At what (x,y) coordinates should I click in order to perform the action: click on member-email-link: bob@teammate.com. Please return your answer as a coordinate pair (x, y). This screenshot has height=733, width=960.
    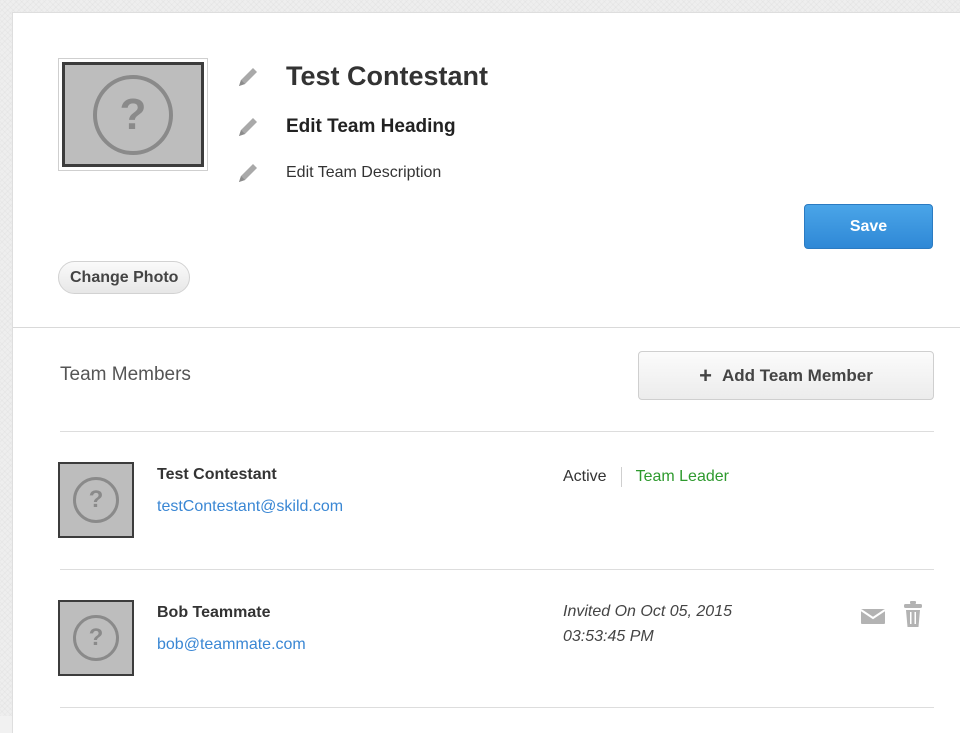
    Looking at the image, I should click on (231, 645).